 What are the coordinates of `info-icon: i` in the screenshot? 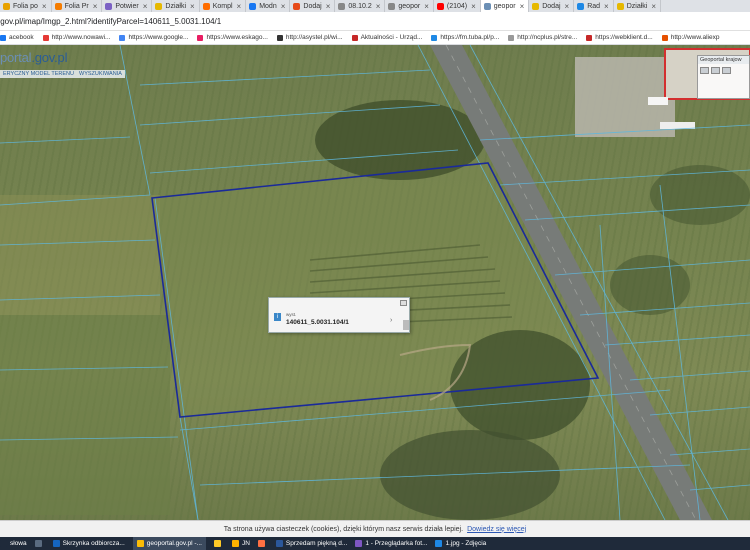 It's located at (277, 317).